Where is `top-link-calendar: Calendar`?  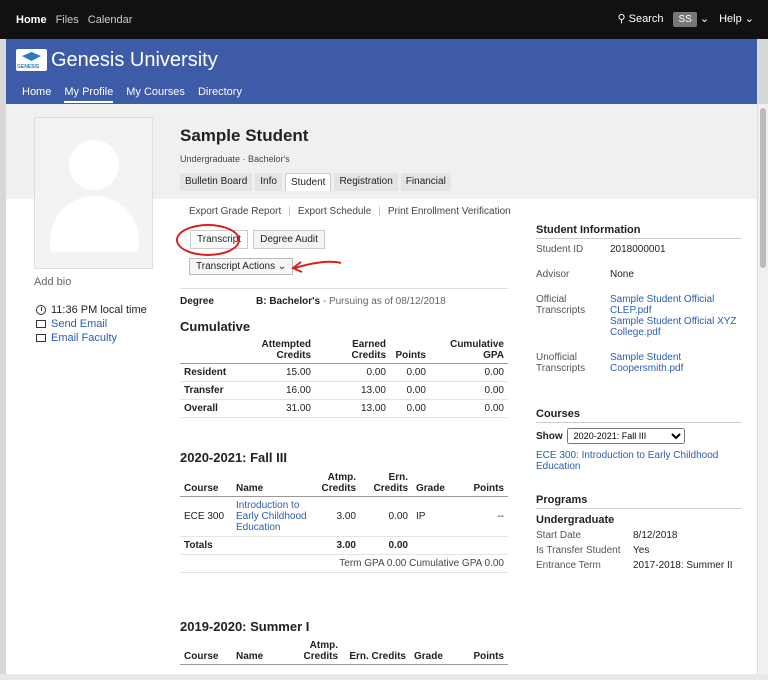
top-link-calendar: Calendar is located at coordinates (110, 20).